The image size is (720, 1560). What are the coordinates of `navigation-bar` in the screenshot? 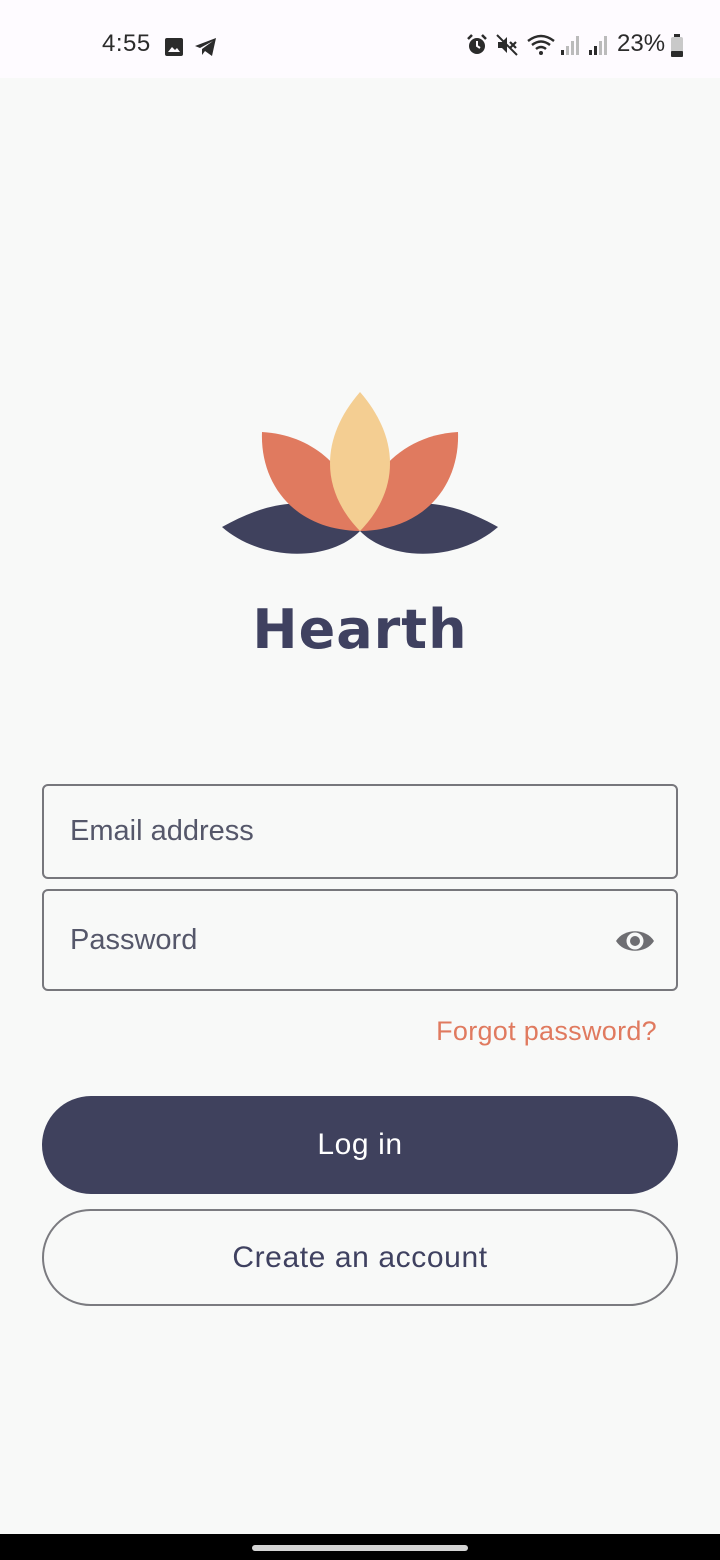 It's located at (360, 1547).